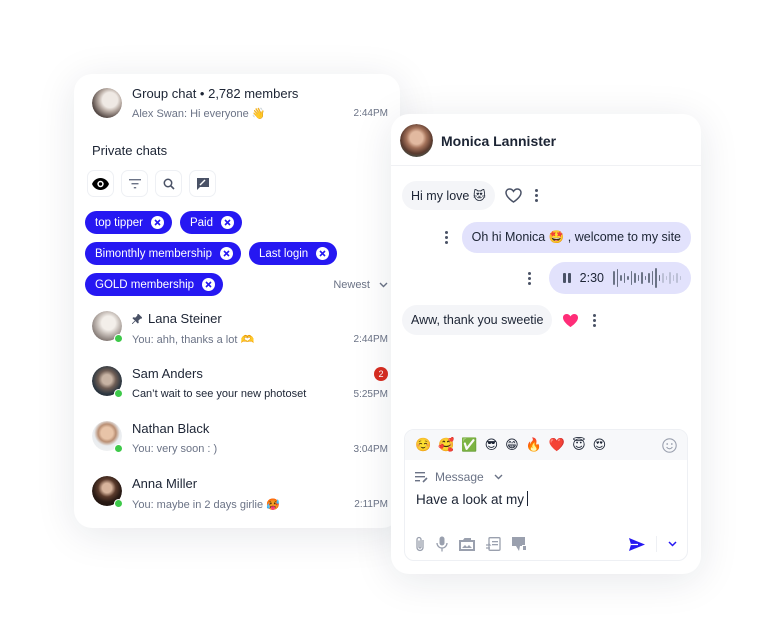 The height and width of the screenshot is (638, 764). What do you see at coordinates (175, 449) in the screenshot?
I see `message-preview: You: very soon : )` at bounding box center [175, 449].